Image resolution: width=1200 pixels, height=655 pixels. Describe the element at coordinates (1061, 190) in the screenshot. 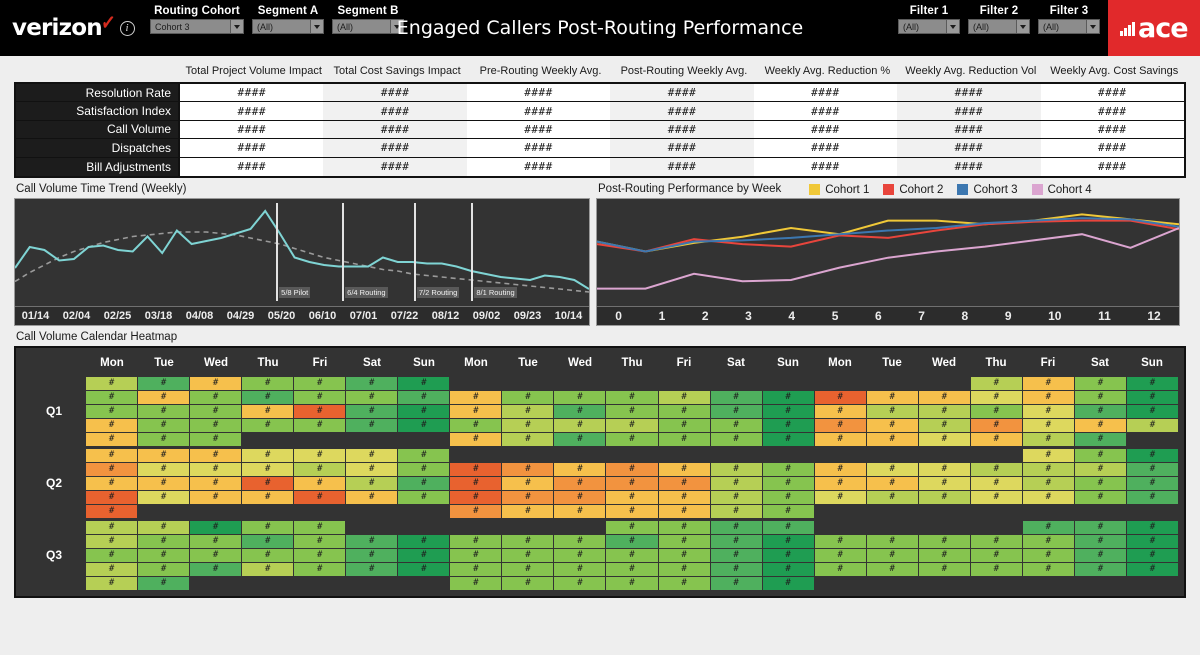

I see `legend-item: Cohort 4` at that location.